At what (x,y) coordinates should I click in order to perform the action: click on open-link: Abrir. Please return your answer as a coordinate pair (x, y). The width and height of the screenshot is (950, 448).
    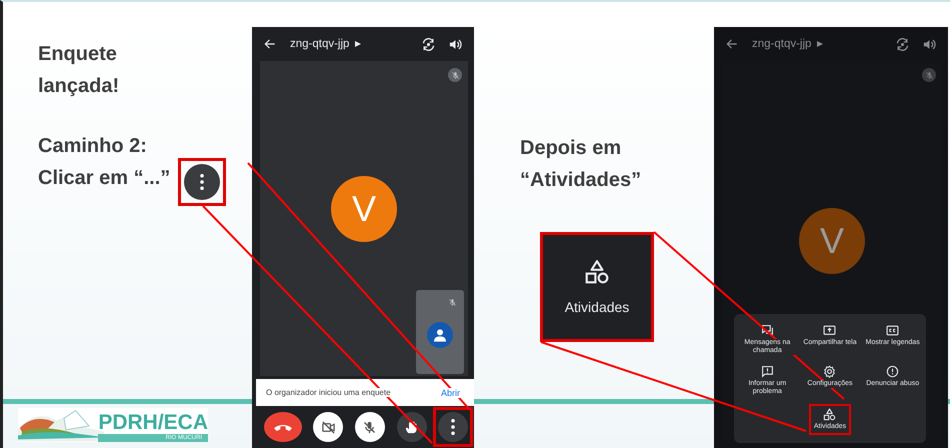
    Looking at the image, I should click on (450, 393).